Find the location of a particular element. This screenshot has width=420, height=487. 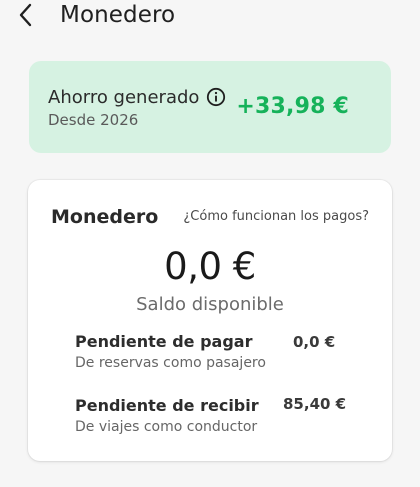

pending-pay-amount: 0,0 € is located at coordinates (314, 342).